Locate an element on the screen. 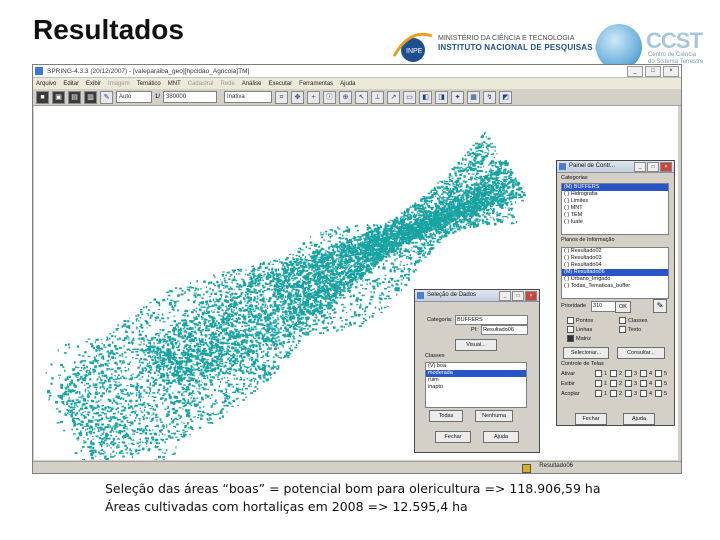 This screenshot has height=540, width=720. panel-close-button: Fechar is located at coordinates (591, 419).